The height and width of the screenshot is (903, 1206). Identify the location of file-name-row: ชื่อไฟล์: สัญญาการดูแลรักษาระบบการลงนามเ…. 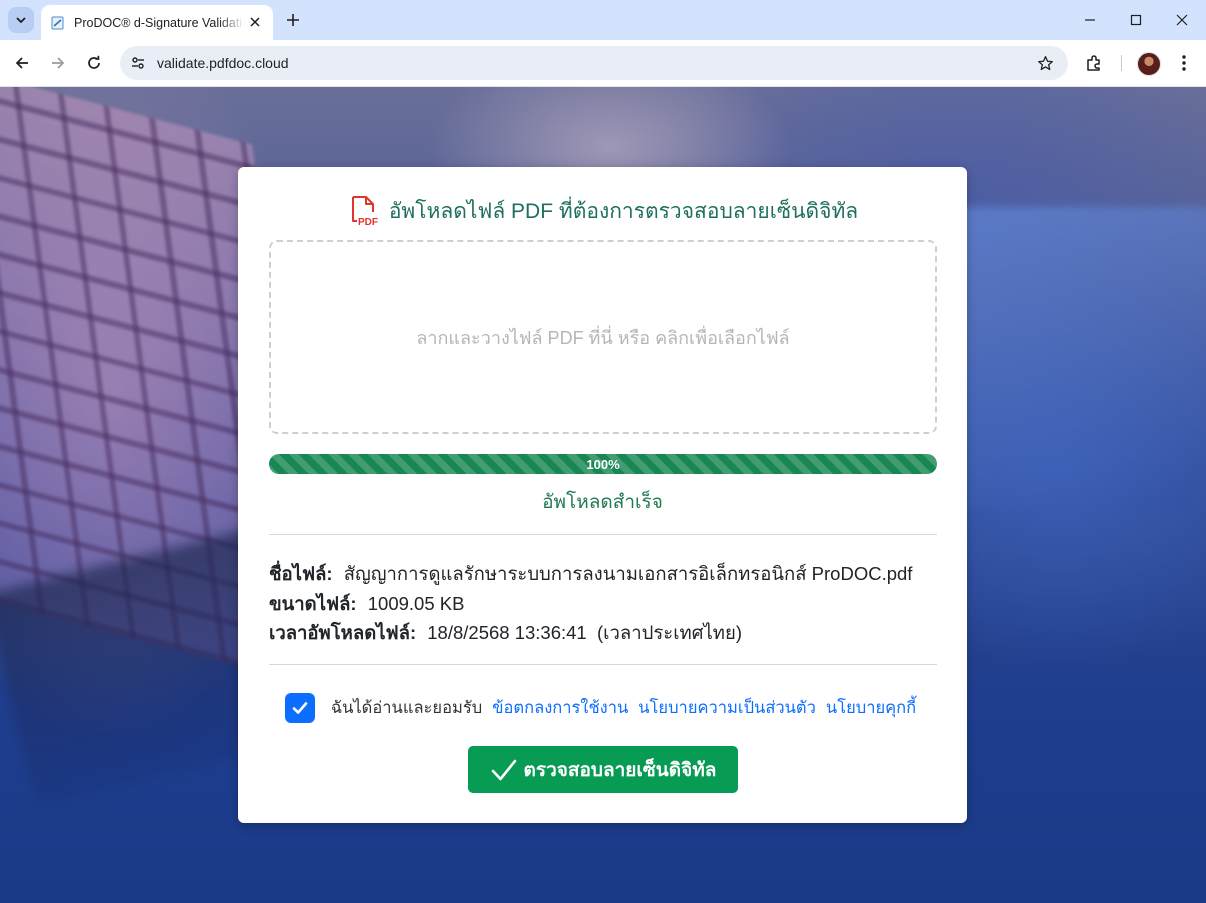
(609, 574).